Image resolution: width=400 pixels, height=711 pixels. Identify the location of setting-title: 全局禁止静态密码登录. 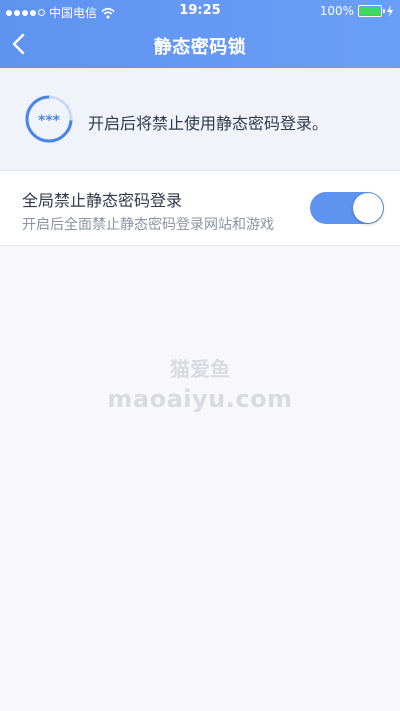
(102, 200).